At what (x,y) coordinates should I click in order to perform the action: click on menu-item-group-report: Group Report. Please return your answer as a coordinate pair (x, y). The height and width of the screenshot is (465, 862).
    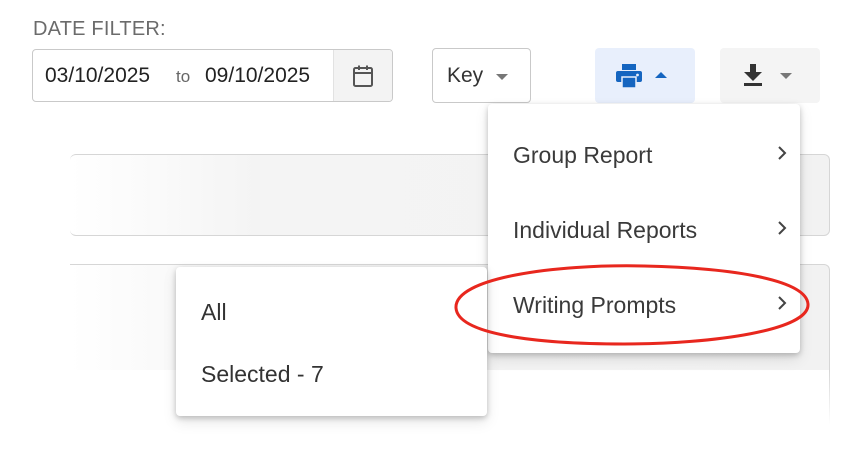
    Looking at the image, I should click on (644, 155).